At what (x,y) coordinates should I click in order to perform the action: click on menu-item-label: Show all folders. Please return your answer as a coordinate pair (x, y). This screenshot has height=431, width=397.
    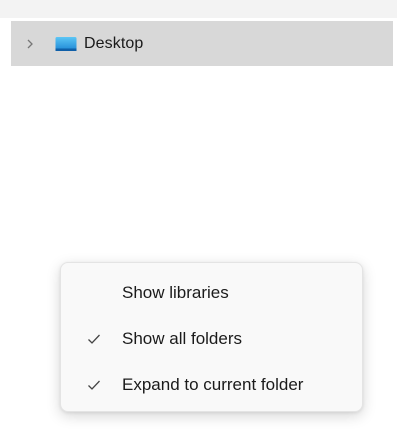
    Looking at the image, I should click on (182, 338).